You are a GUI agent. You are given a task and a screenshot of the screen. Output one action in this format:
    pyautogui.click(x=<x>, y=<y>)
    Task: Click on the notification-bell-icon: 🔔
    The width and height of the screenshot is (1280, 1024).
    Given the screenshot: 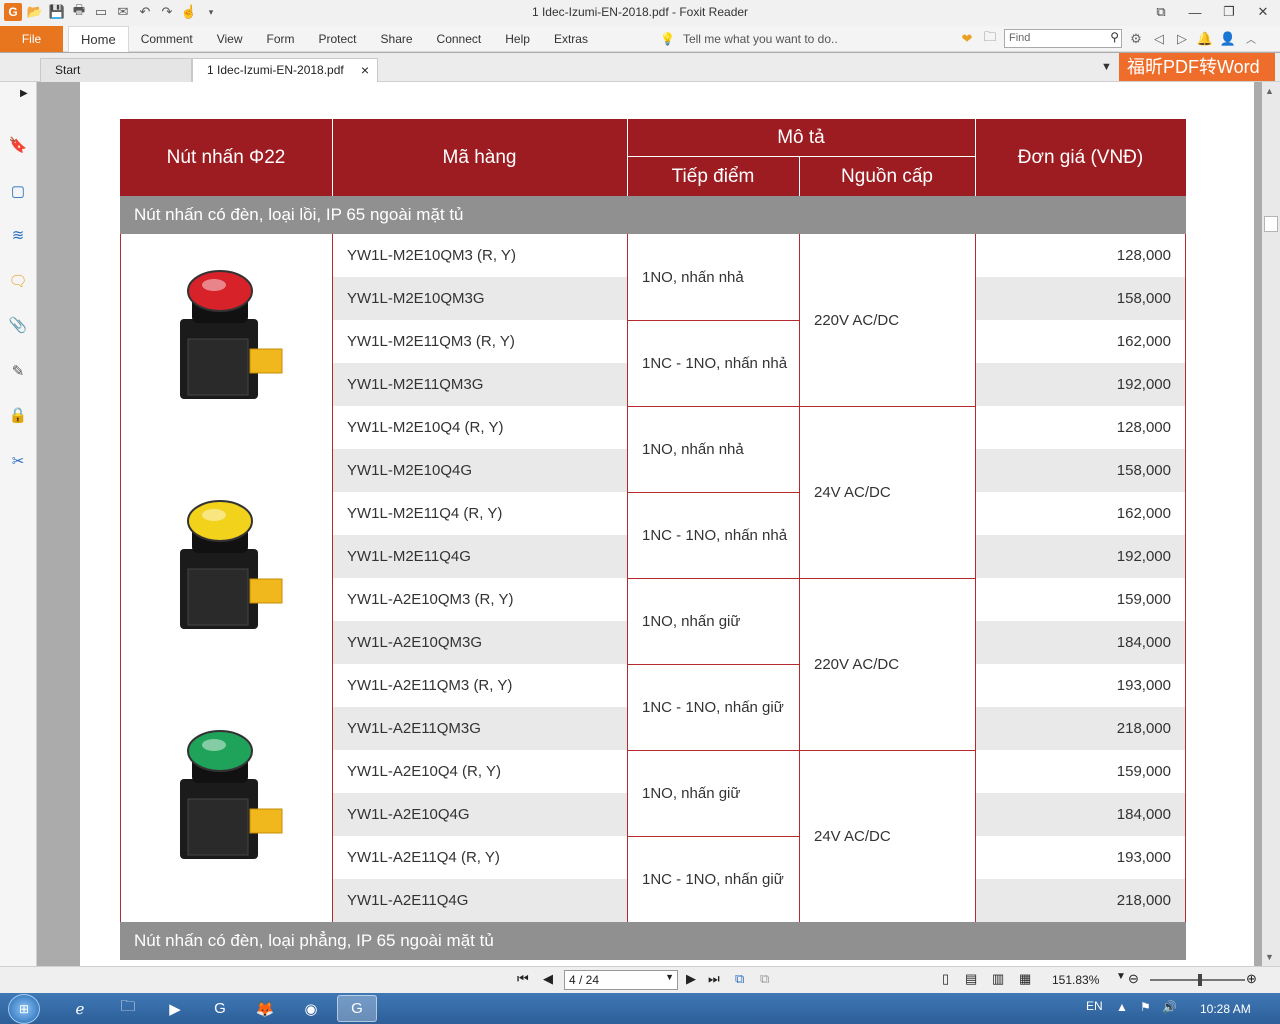 What is the action you would take?
    pyautogui.click(x=1205, y=39)
    